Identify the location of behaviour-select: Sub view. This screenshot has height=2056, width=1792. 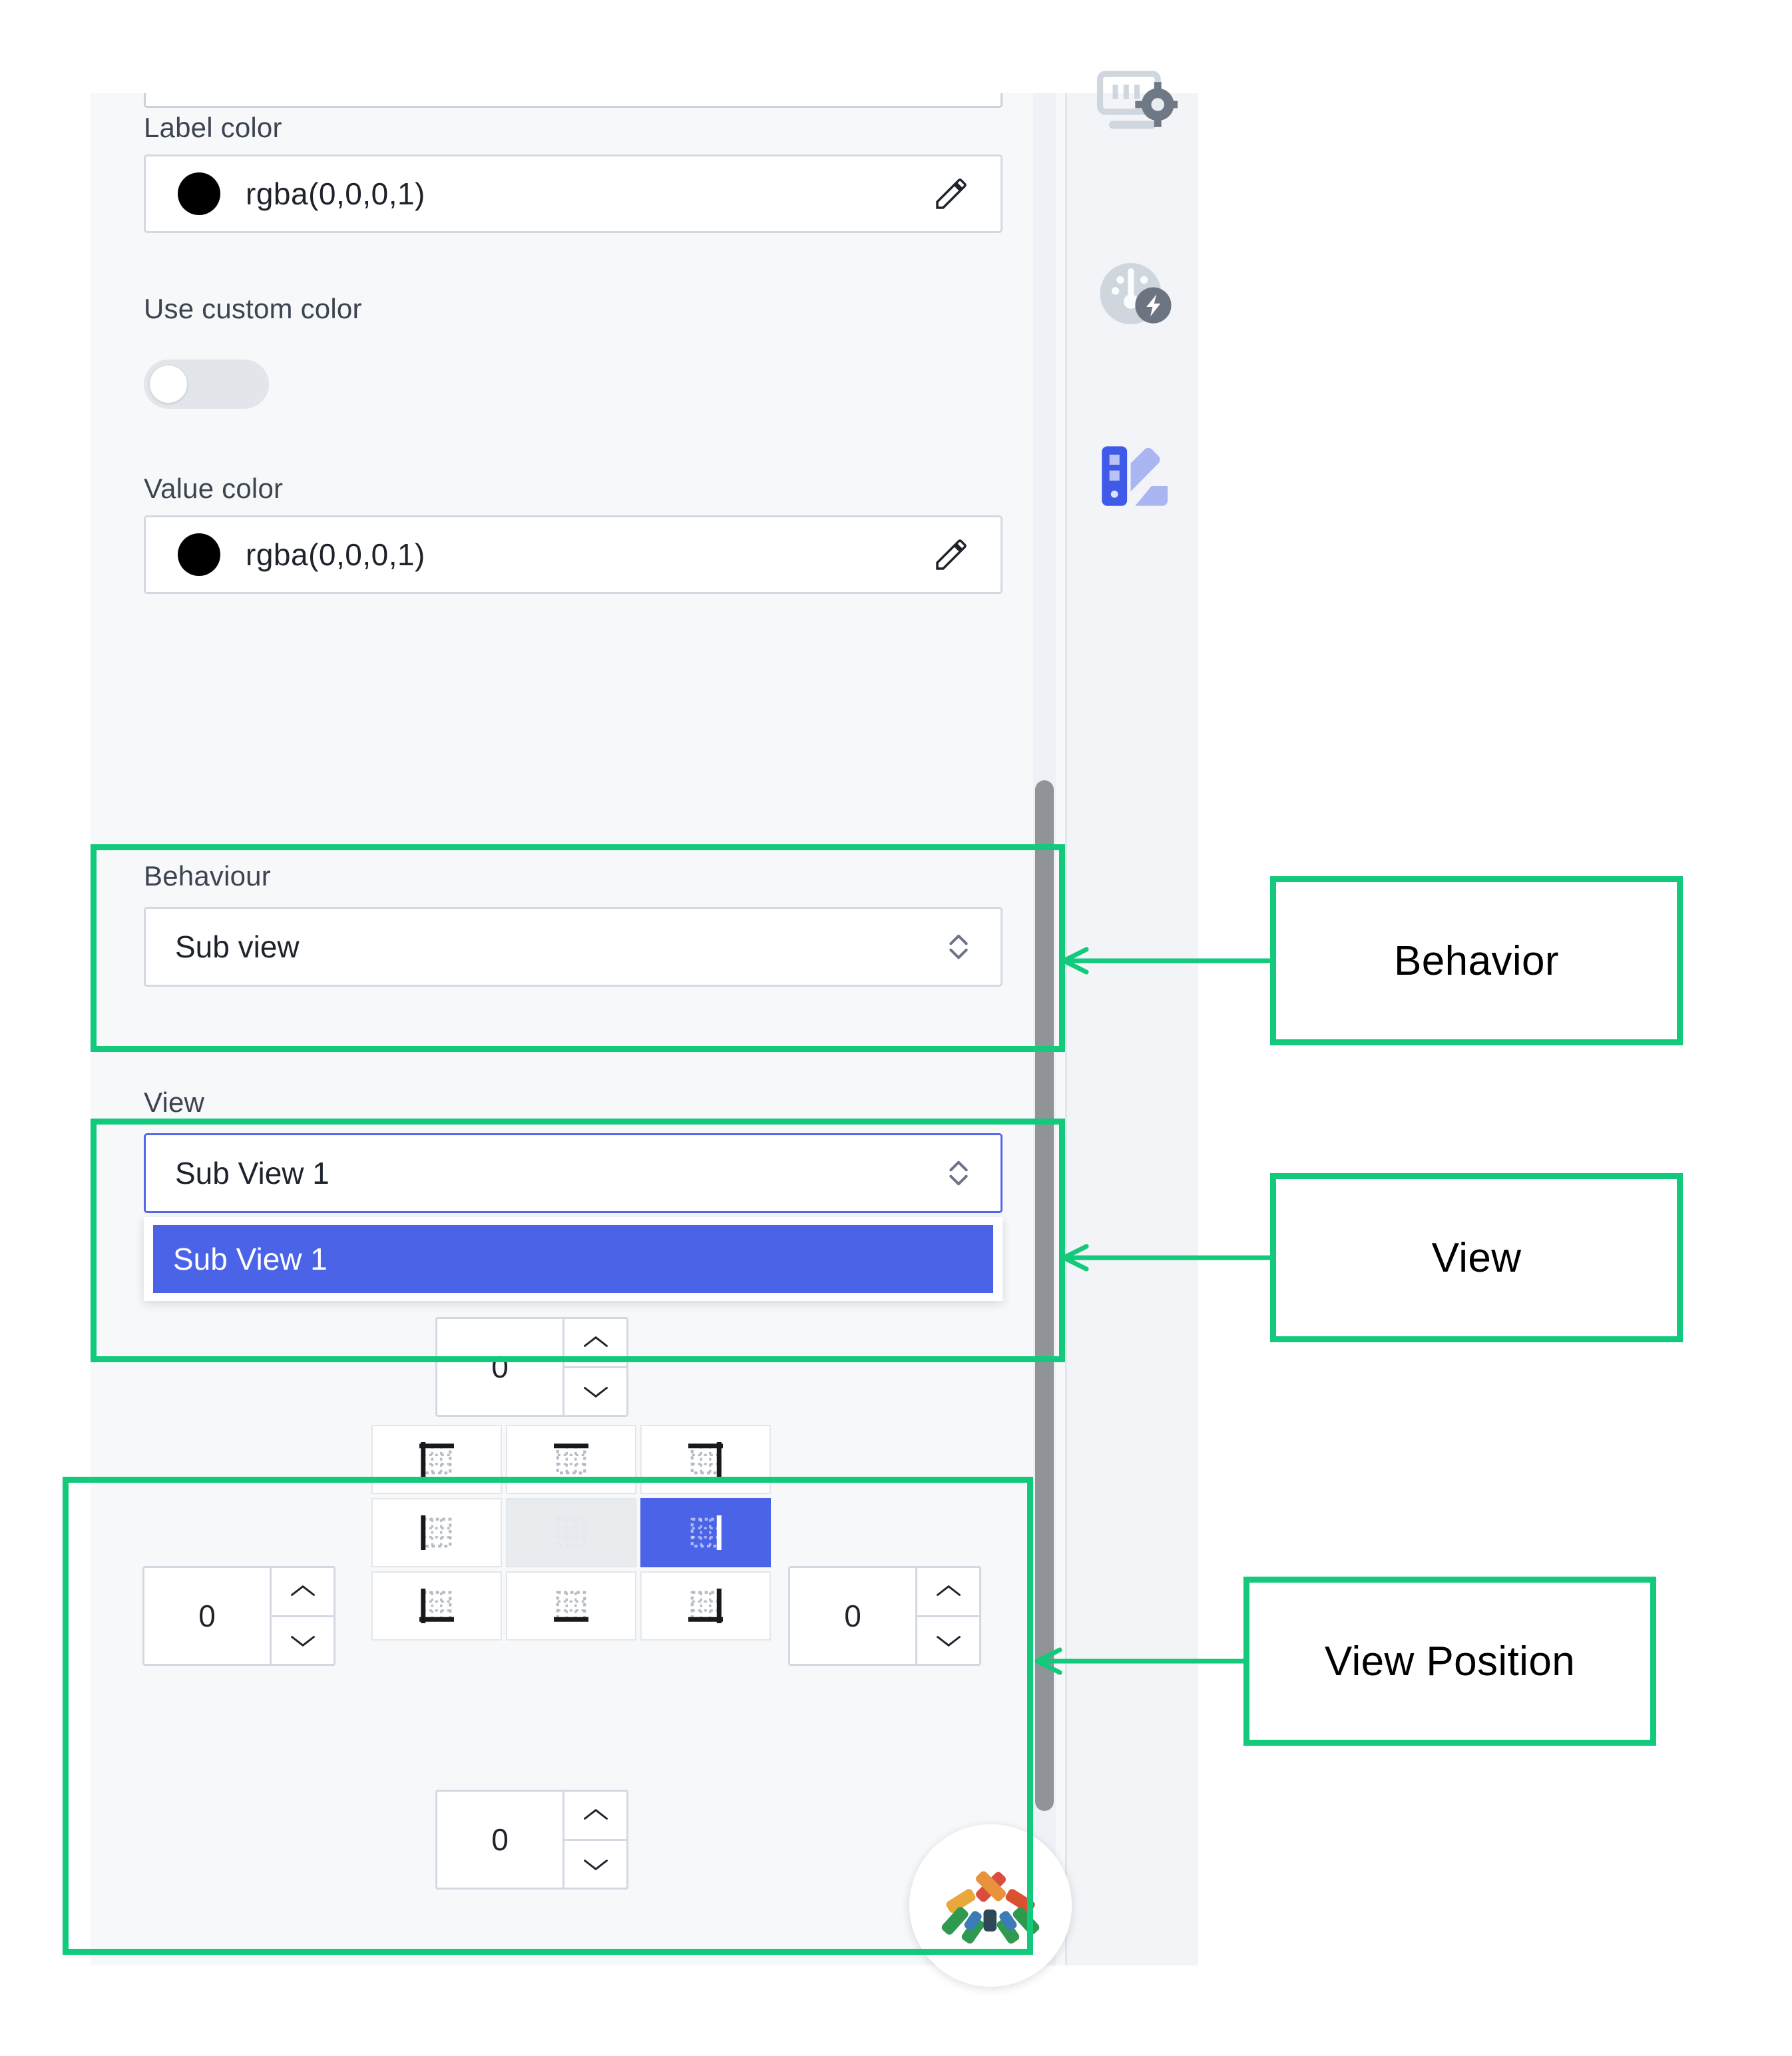
(573, 947).